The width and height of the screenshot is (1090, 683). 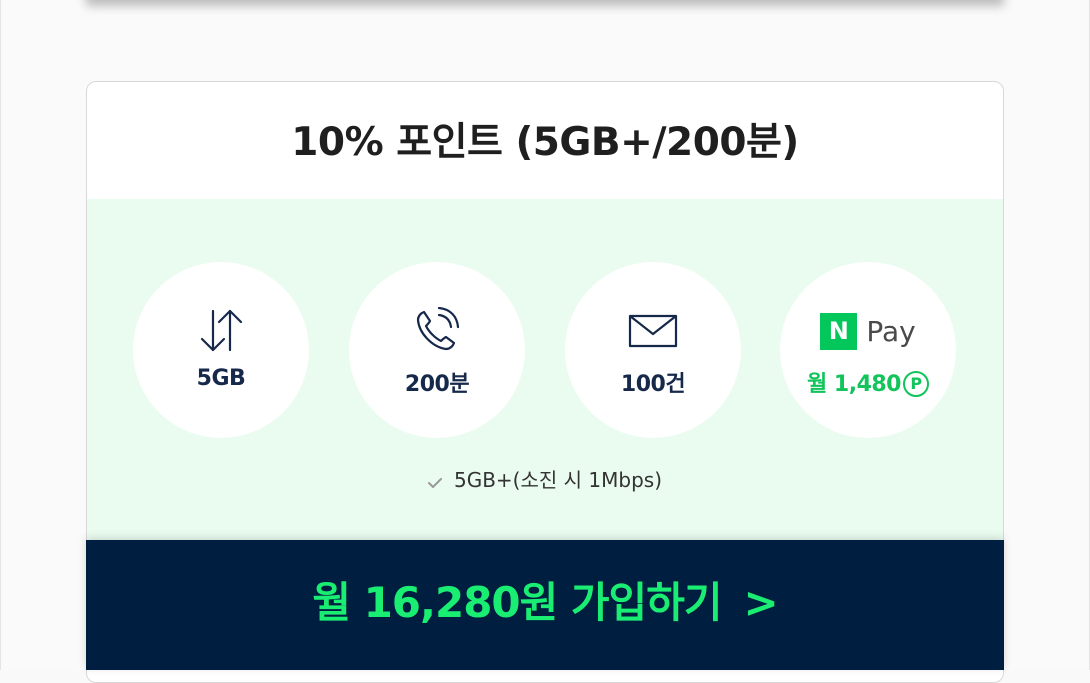 I want to click on benefit-voice: 200분, so click(x=437, y=350).